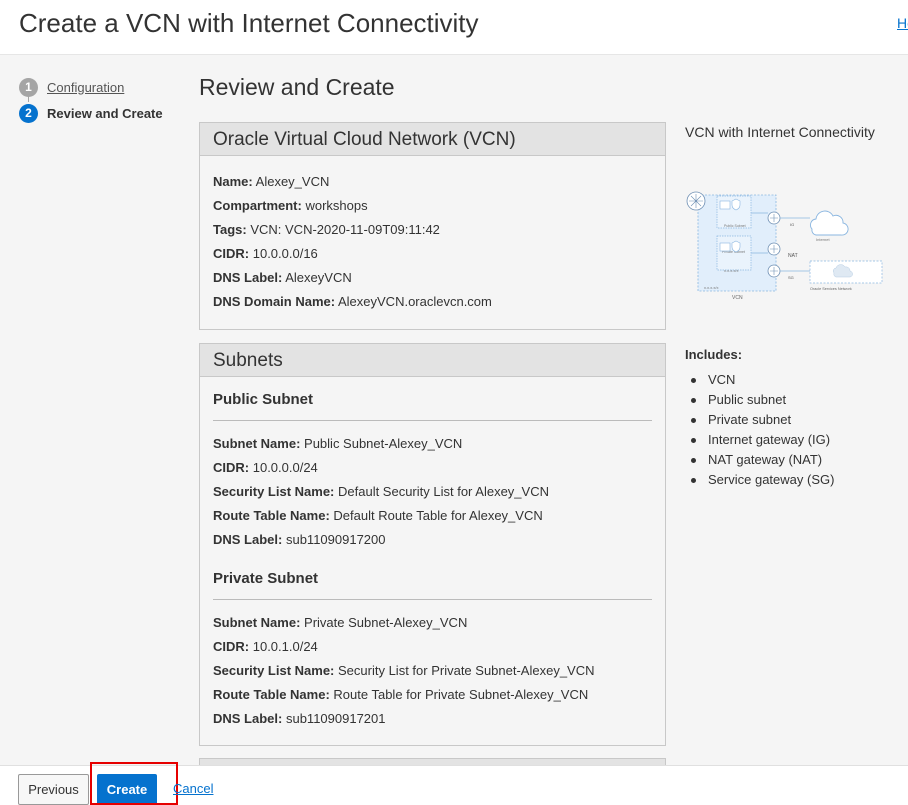  I want to click on vcn-dns-domain-row: DNS Domain Name: AlexeyVCN.oraclevcn.com, so click(352, 301).